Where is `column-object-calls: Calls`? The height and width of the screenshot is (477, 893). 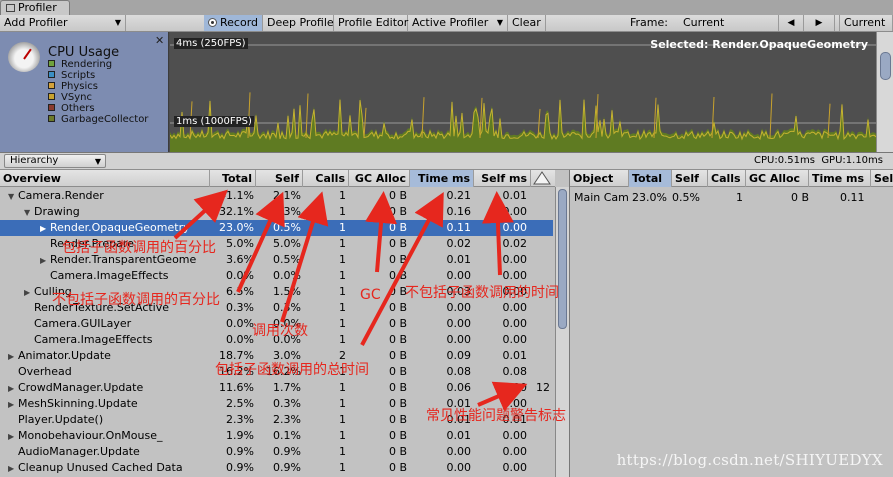
column-object-calls: Calls is located at coordinates (727, 178).